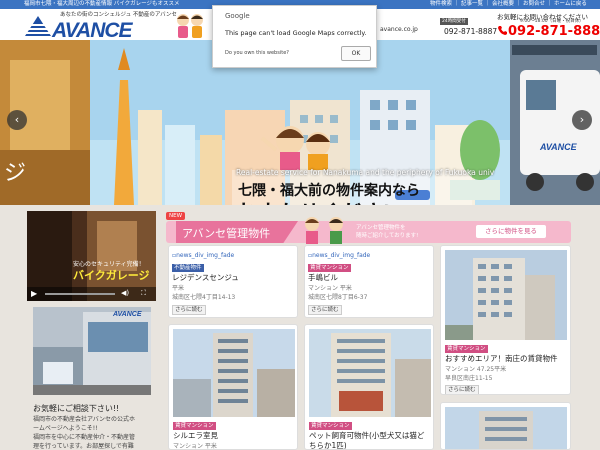  I want to click on video-progress, so click(80, 294).